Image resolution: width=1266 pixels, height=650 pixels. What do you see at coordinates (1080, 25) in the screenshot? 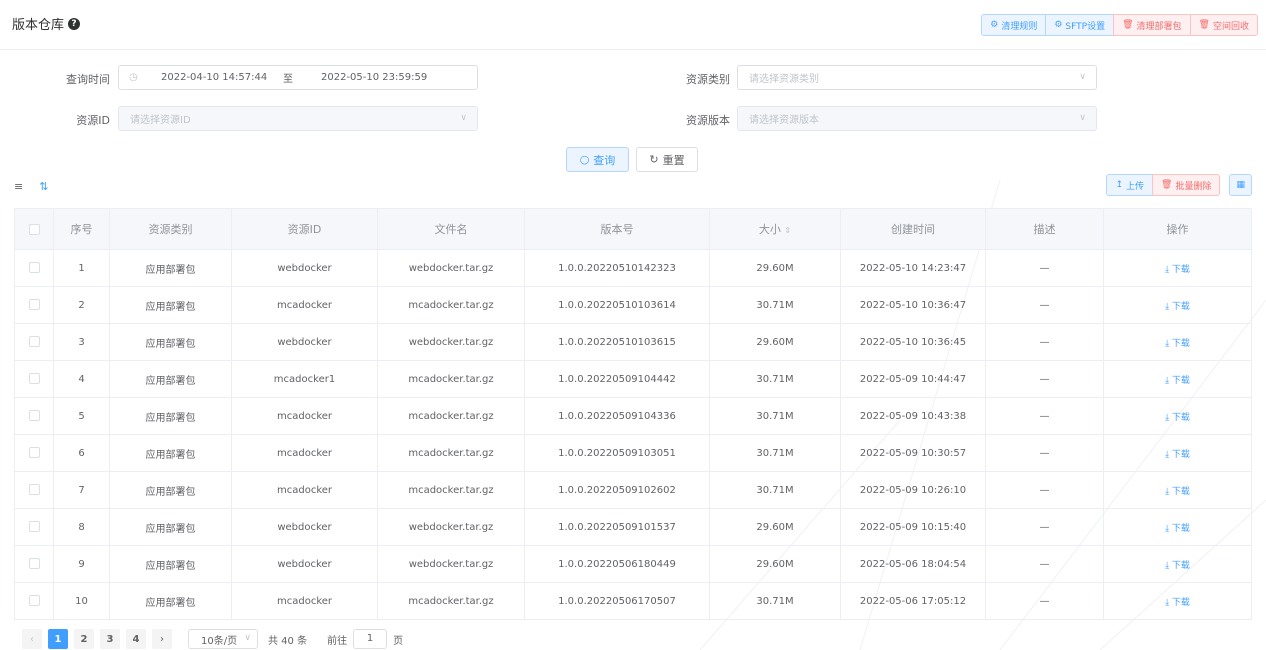
I see `sftp-settings-button: ⚙ SFTP设置` at bounding box center [1080, 25].